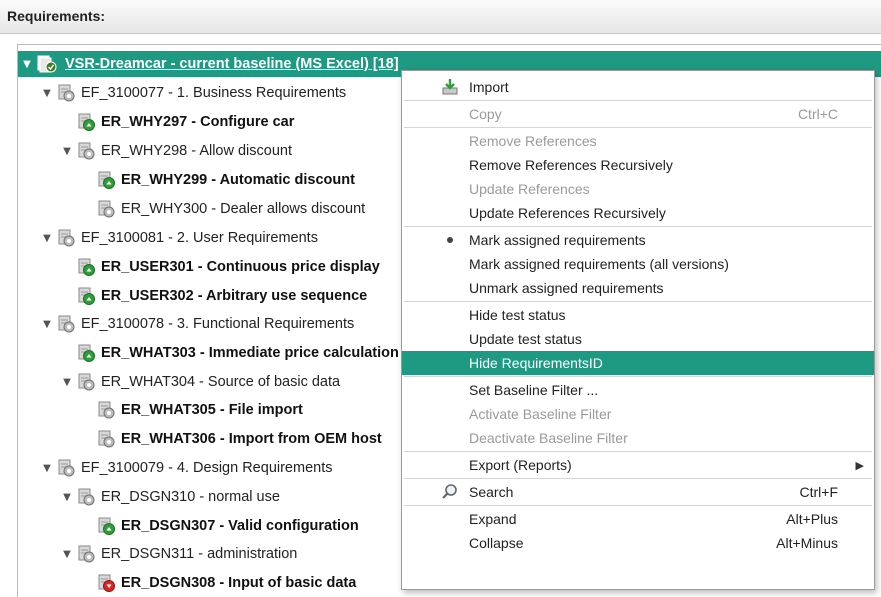  I want to click on menu-item-label: Update References Recursively, so click(567, 213).